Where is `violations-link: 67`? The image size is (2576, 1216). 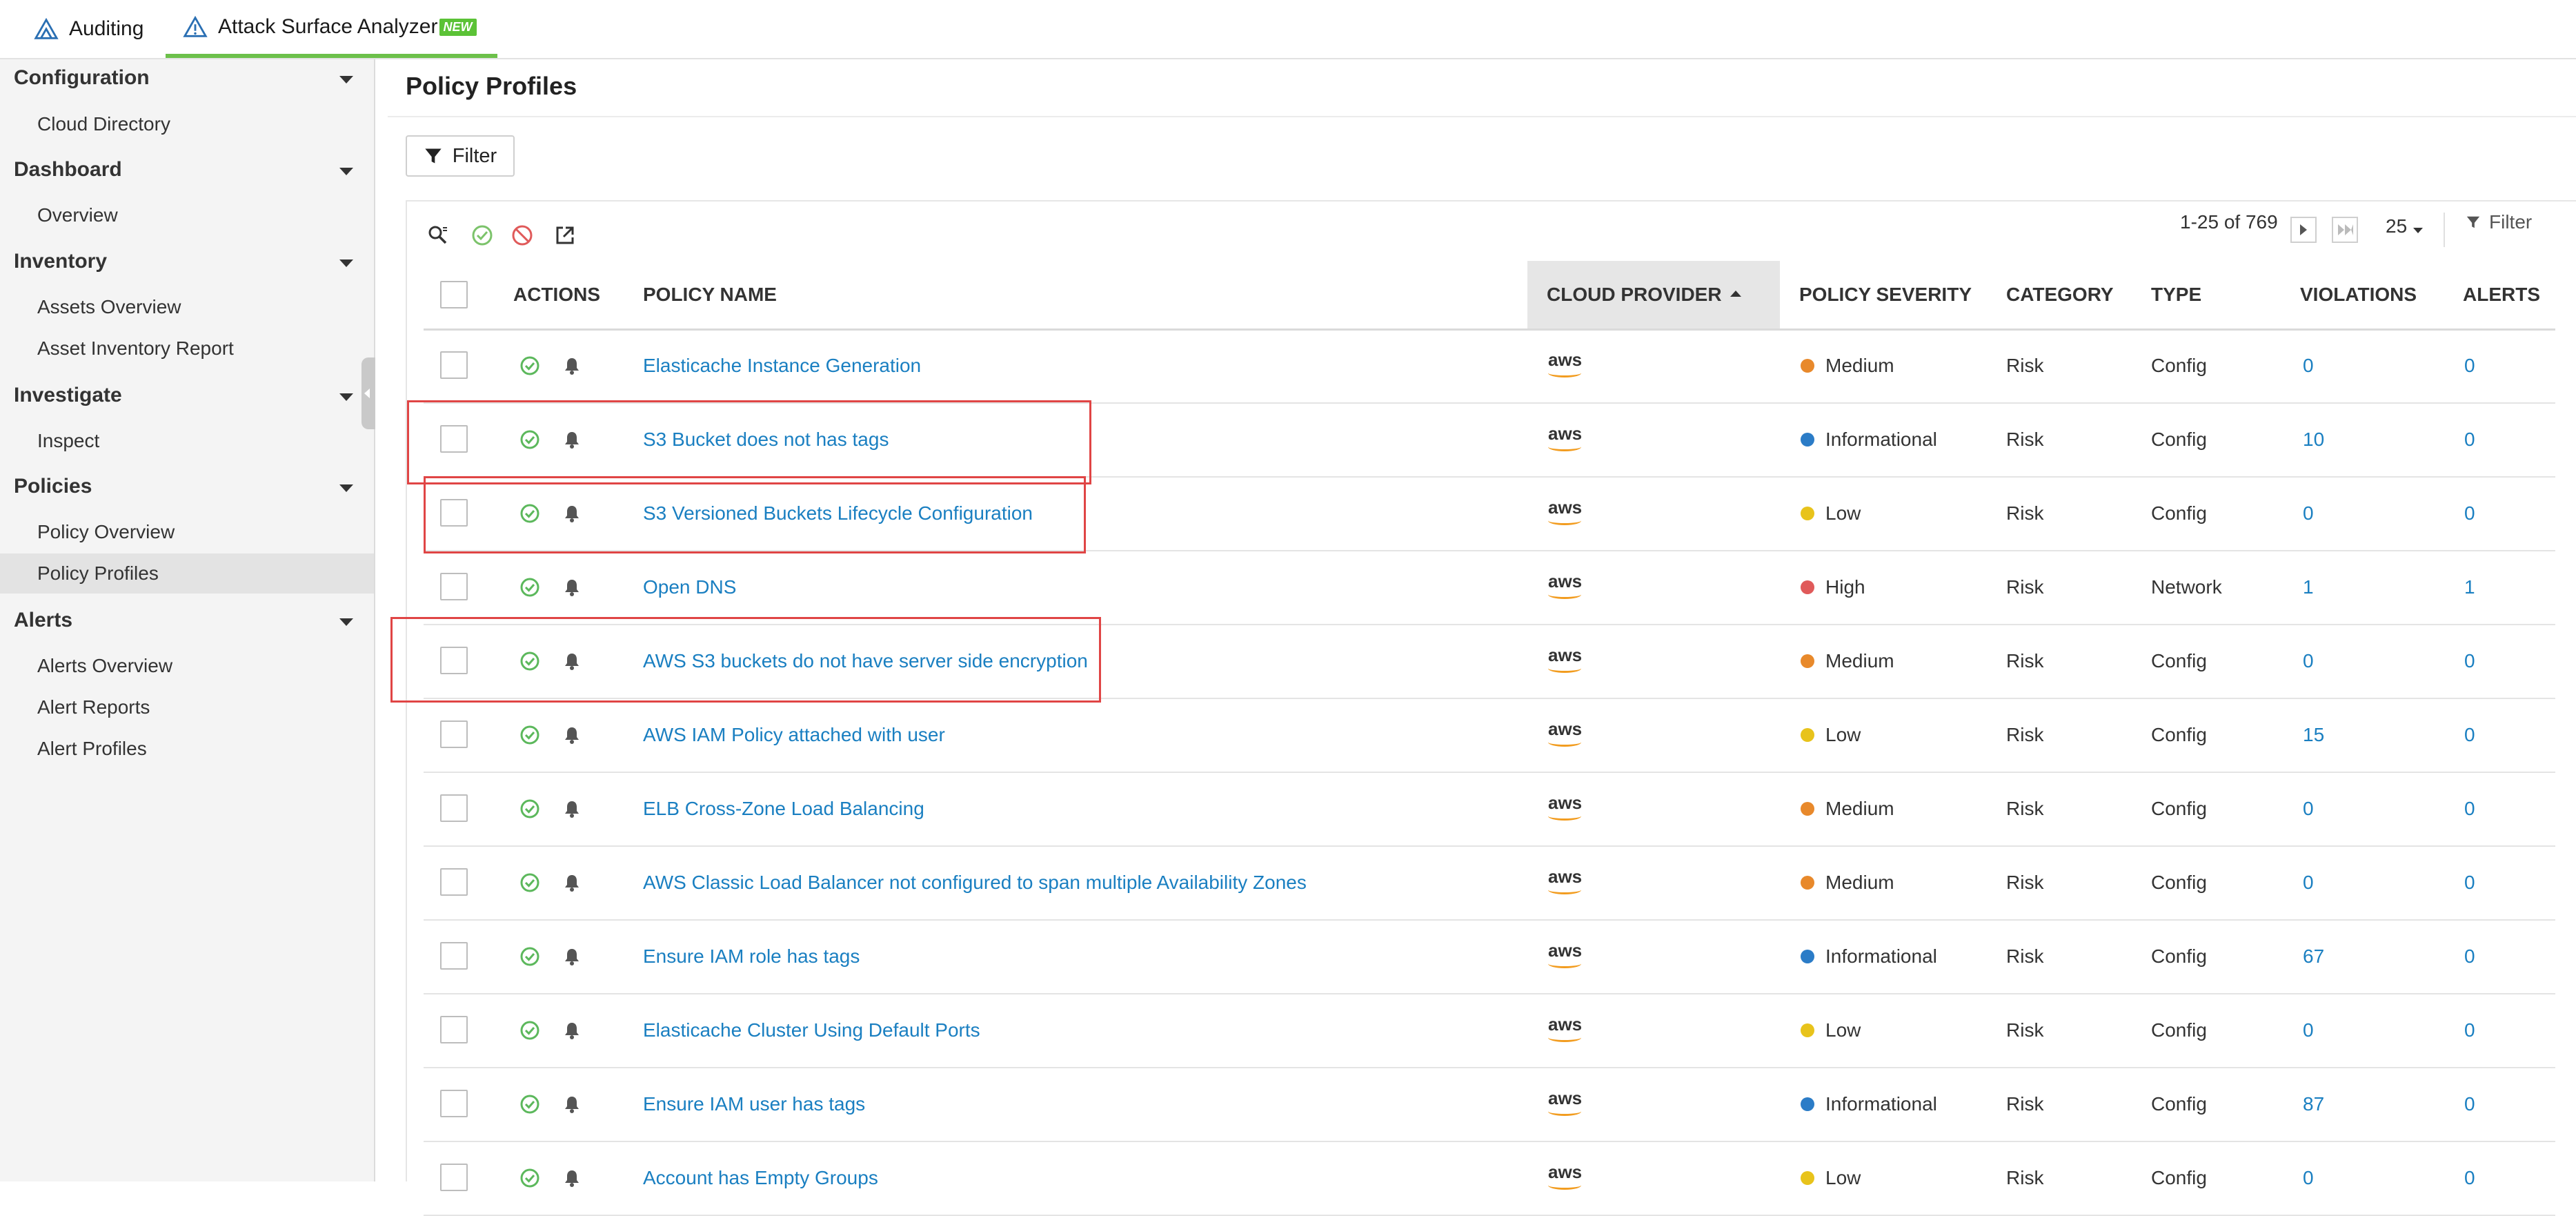
violations-link: 67 is located at coordinates (2313, 956).